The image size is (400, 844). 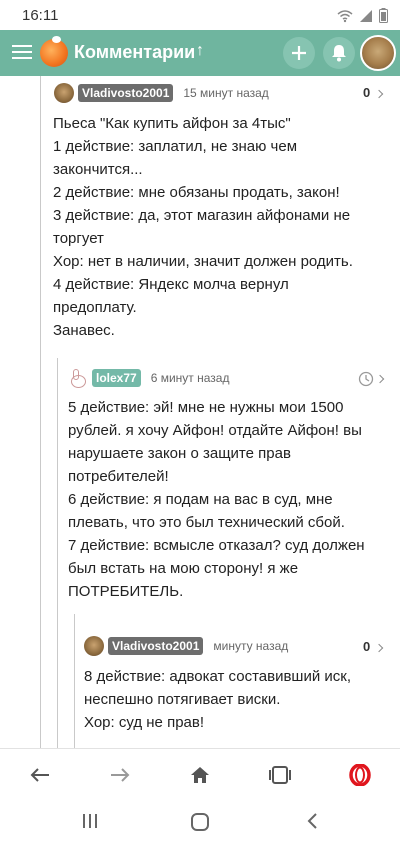 I want to click on opera-menu-button, so click(x=360, y=775).